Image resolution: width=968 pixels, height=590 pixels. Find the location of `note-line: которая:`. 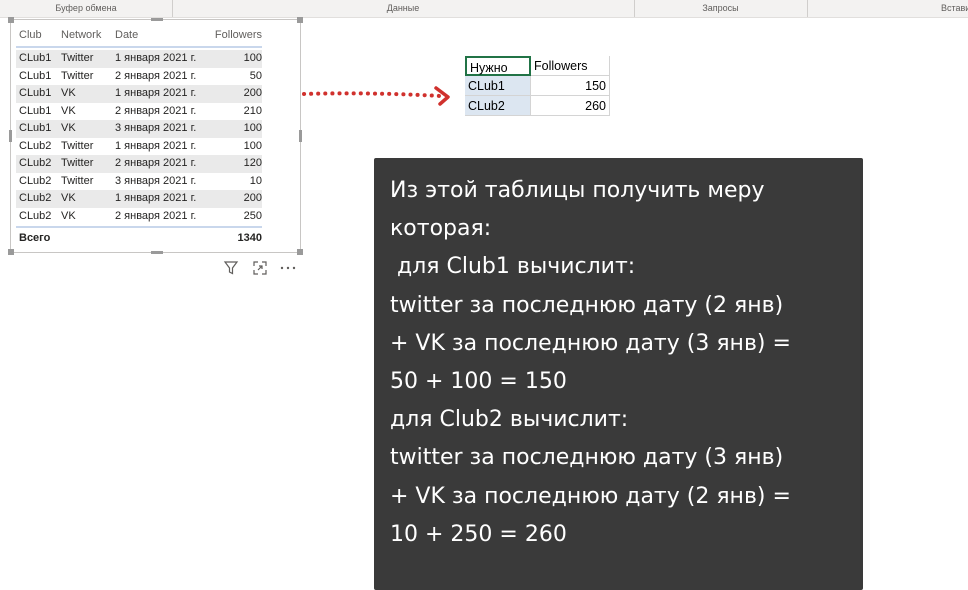

note-line: которая: is located at coordinates (441, 229).